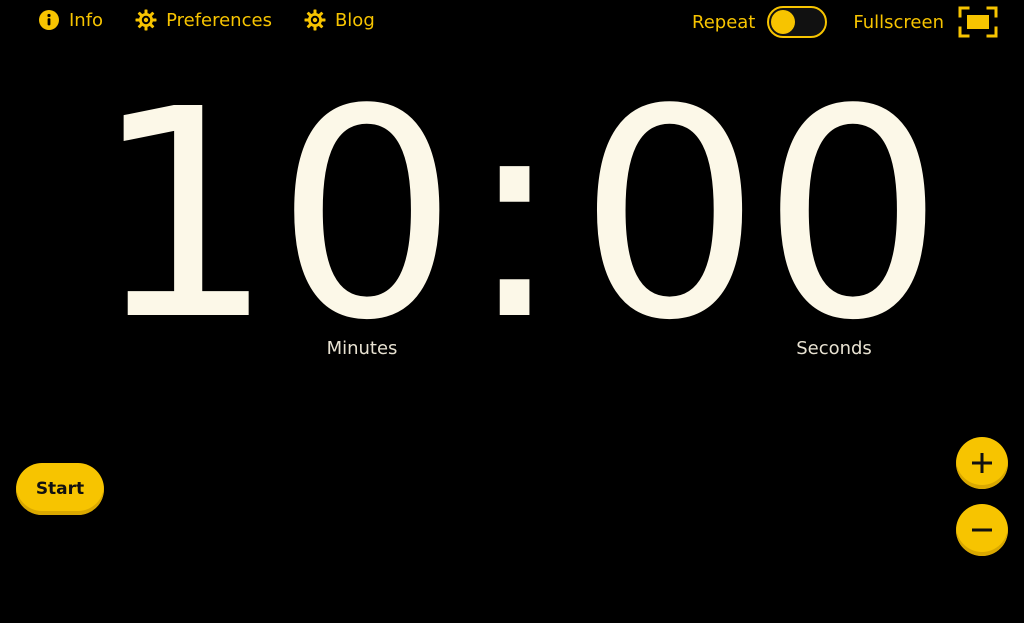 The height and width of the screenshot is (623, 1024). I want to click on start-button: Start, so click(60, 489).